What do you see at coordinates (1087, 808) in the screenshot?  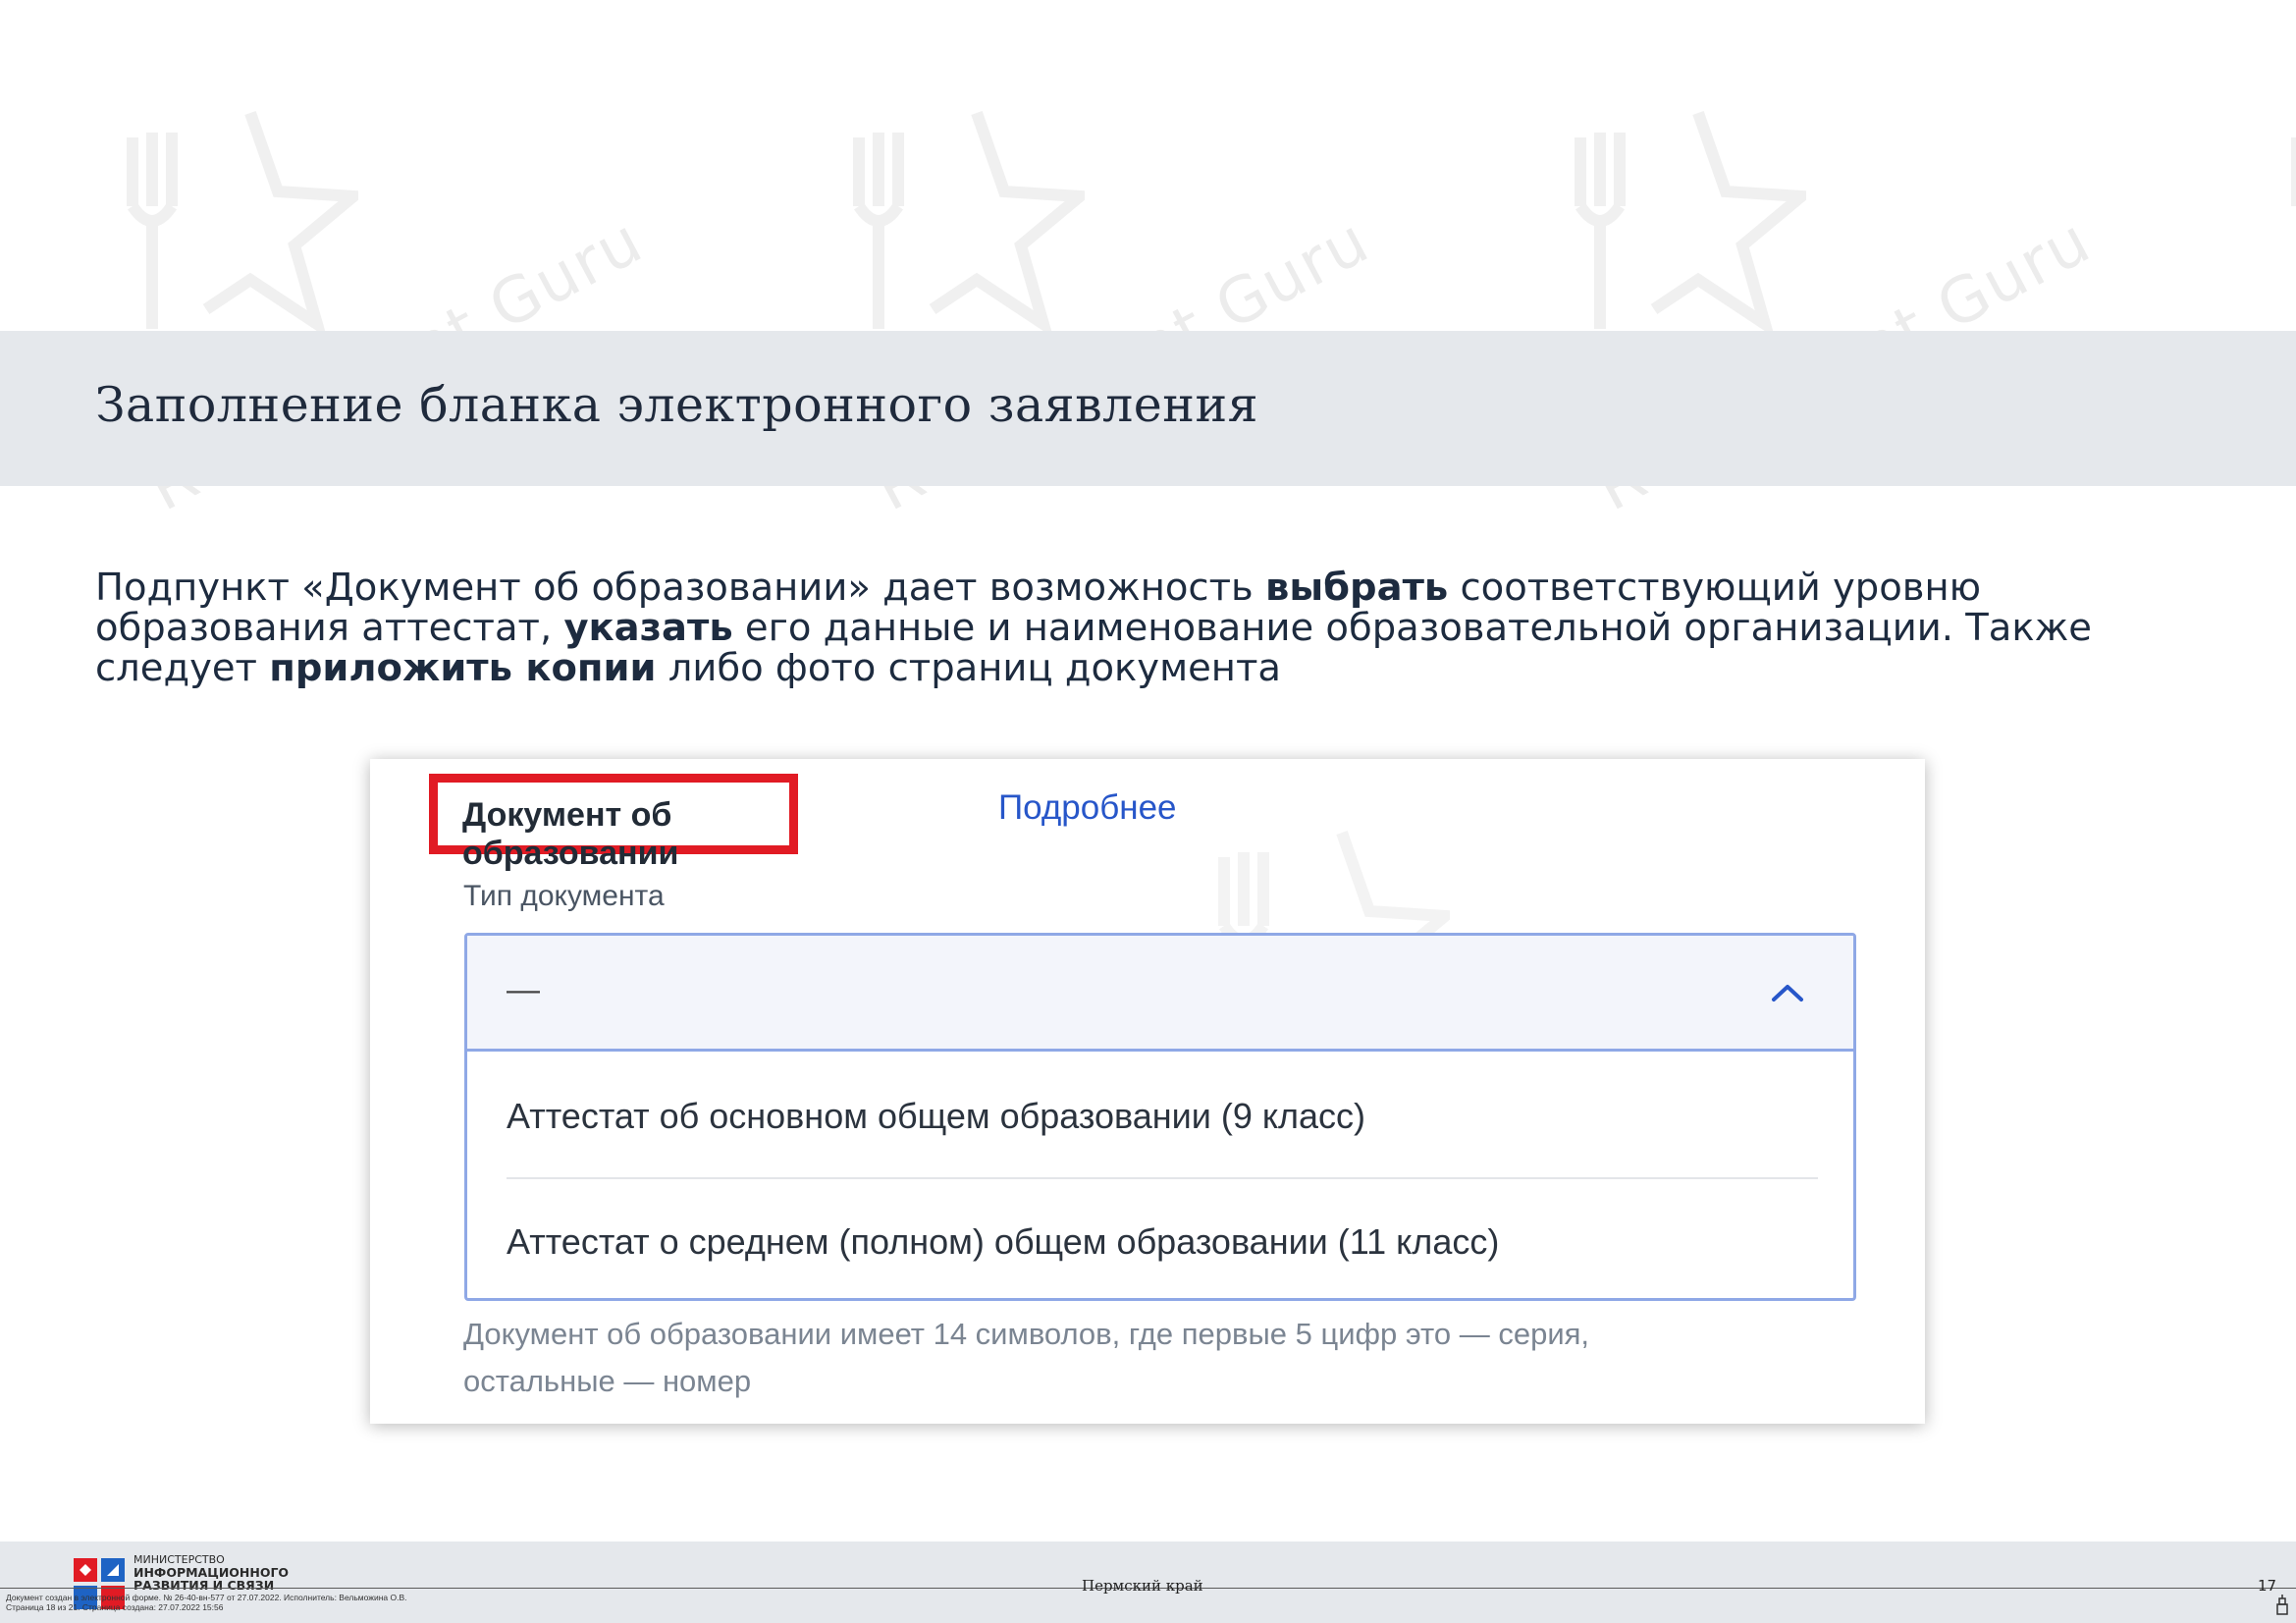 I see `more-info-link: Подробнее` at bounding box center [1087, 808].